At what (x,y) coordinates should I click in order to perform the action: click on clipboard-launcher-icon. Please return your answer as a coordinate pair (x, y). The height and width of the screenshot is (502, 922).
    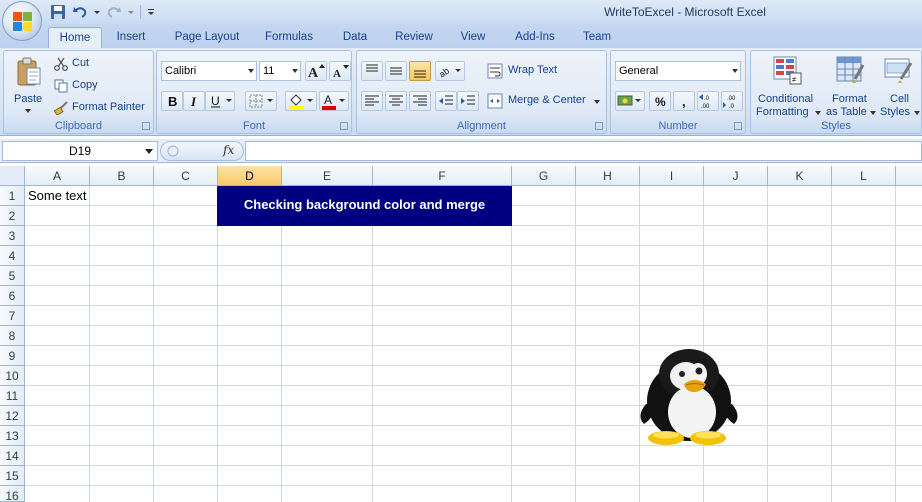
    Looking at the image, I should click on (146, 126).